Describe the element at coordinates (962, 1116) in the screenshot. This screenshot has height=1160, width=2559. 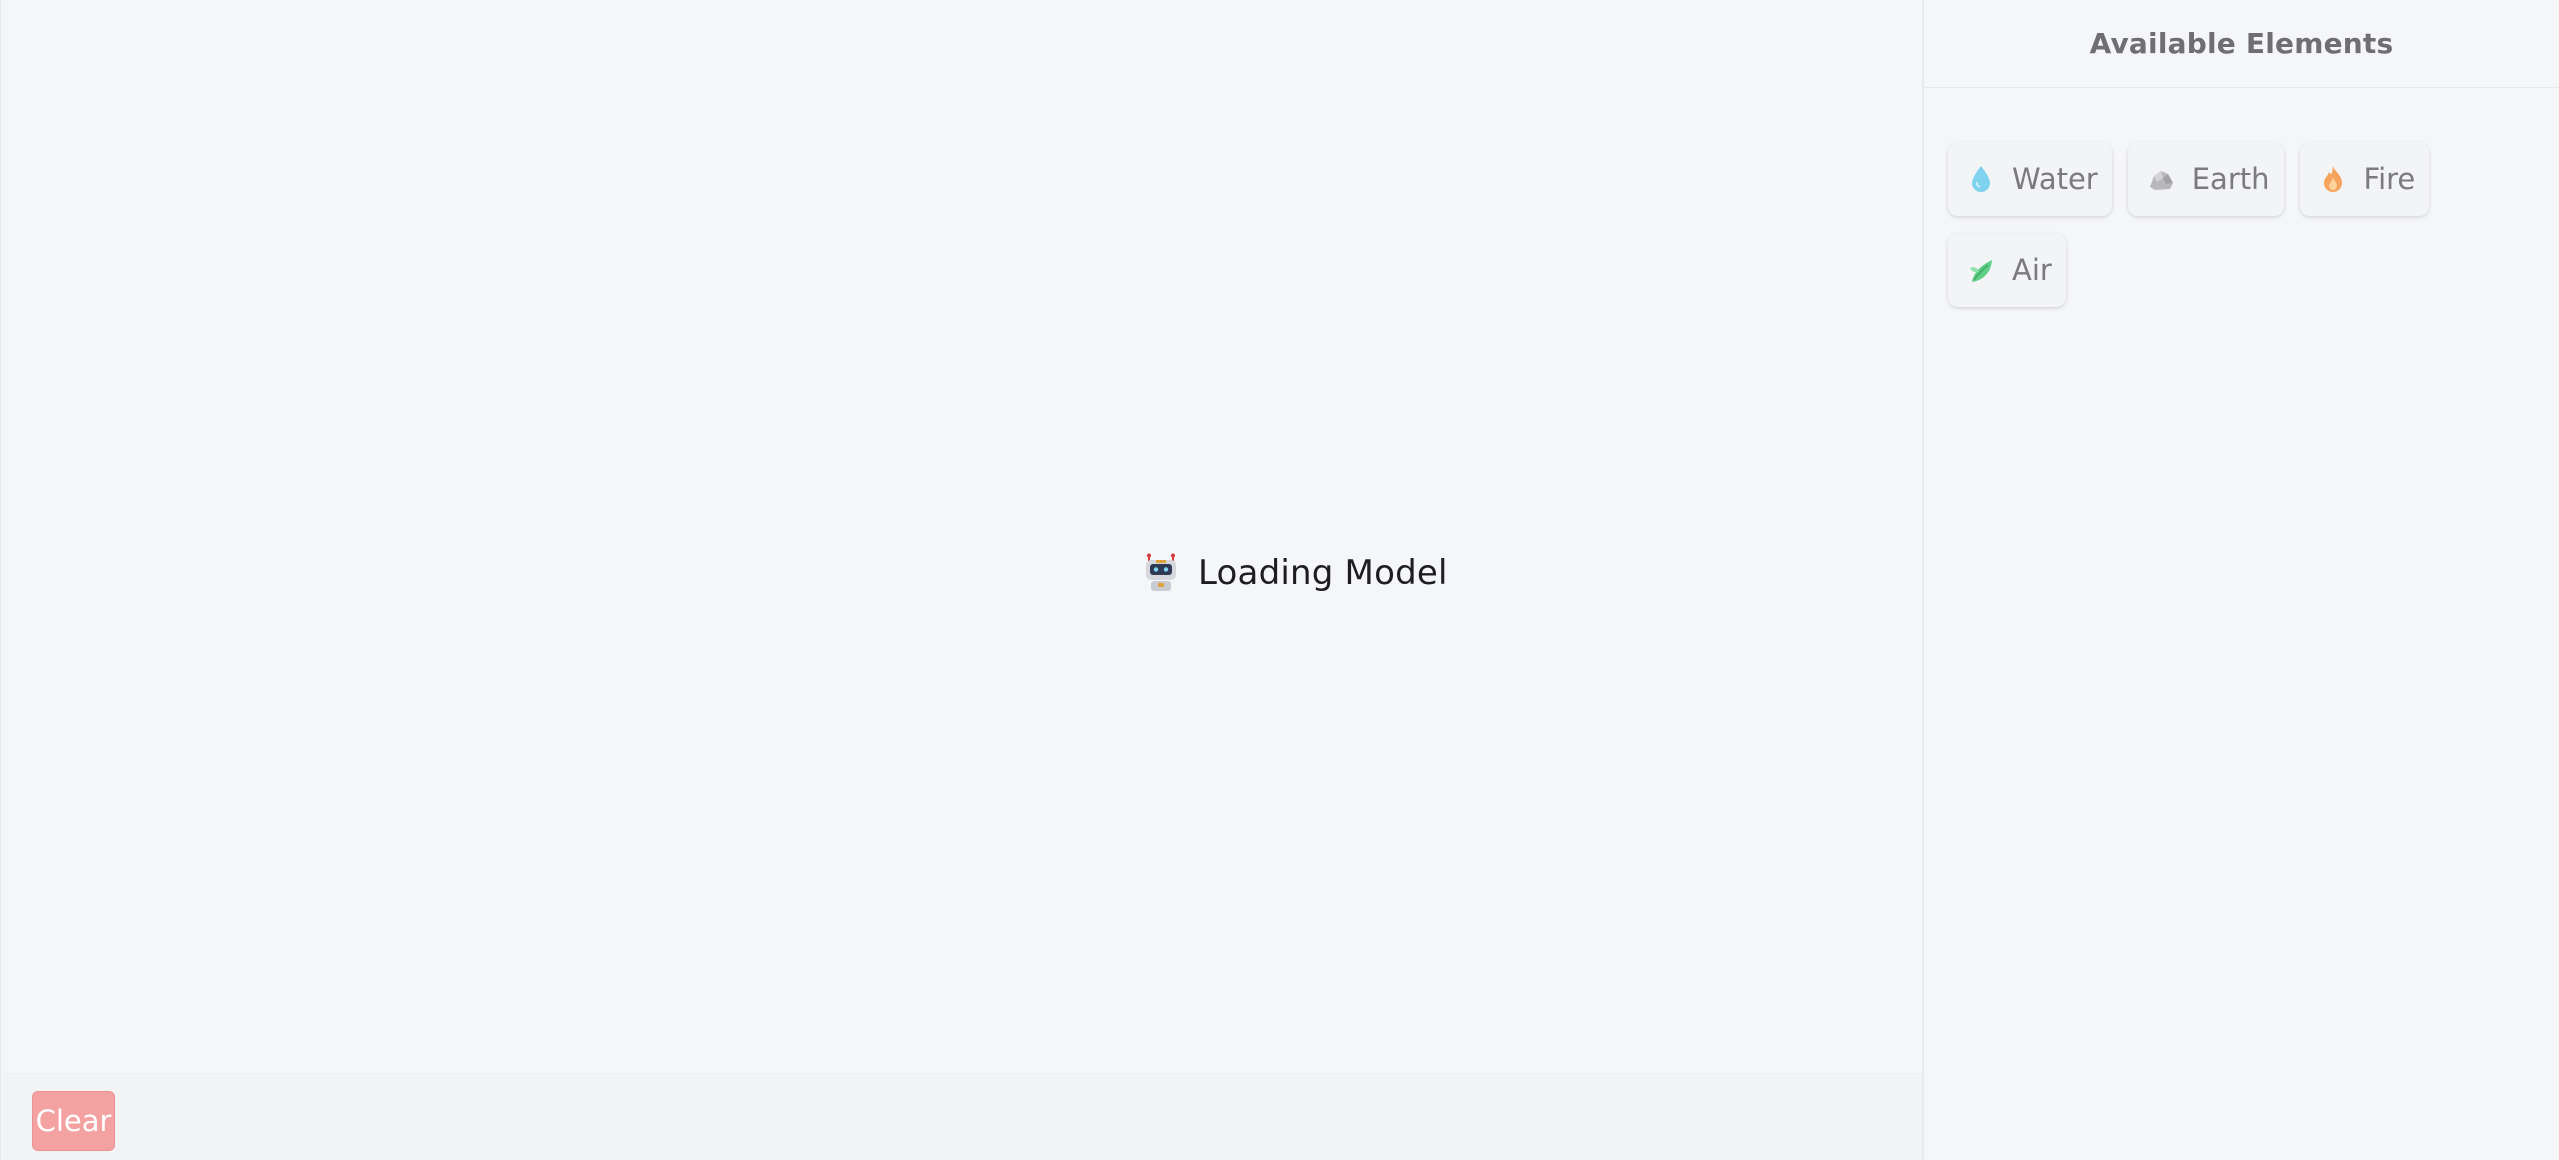
I see `bottom-toolbar: Clear` at that location.